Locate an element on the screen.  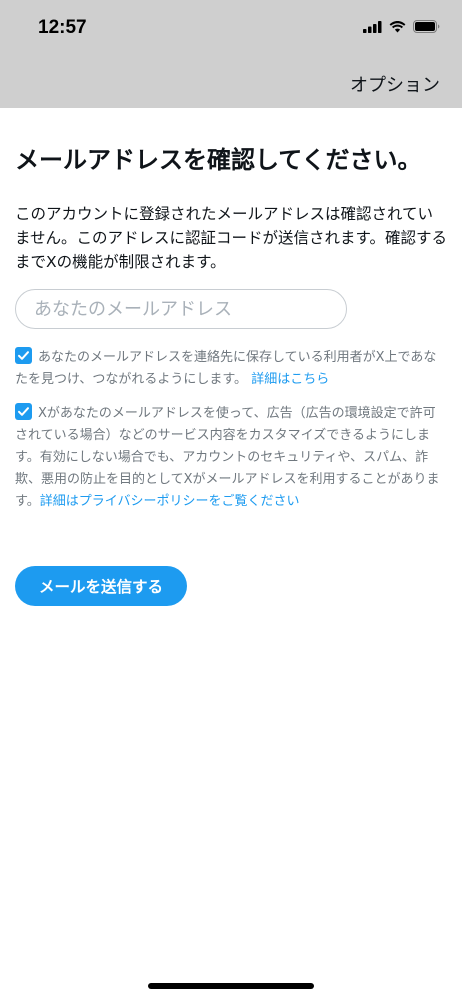
page-title: メールアドレスを確認してください。 is located at coordinates (218, 160).